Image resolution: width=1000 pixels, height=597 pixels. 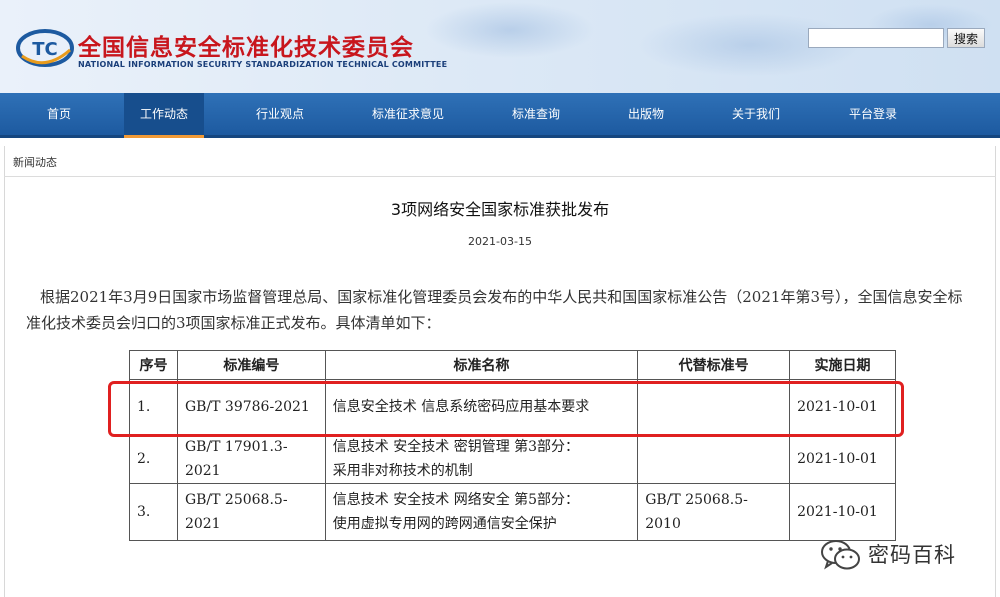 I want to click on cell-name-line1: 信息安全技术 信息系统密码应用基本要求, so click(x=461, y=407).